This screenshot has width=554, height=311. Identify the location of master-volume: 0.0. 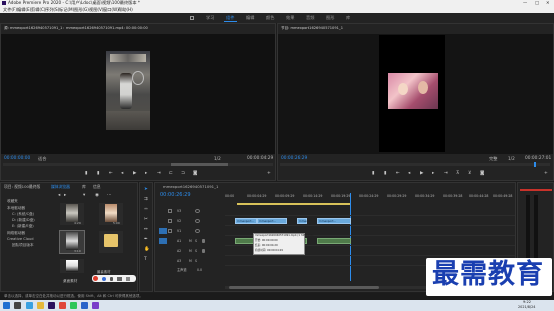
(199, 270).